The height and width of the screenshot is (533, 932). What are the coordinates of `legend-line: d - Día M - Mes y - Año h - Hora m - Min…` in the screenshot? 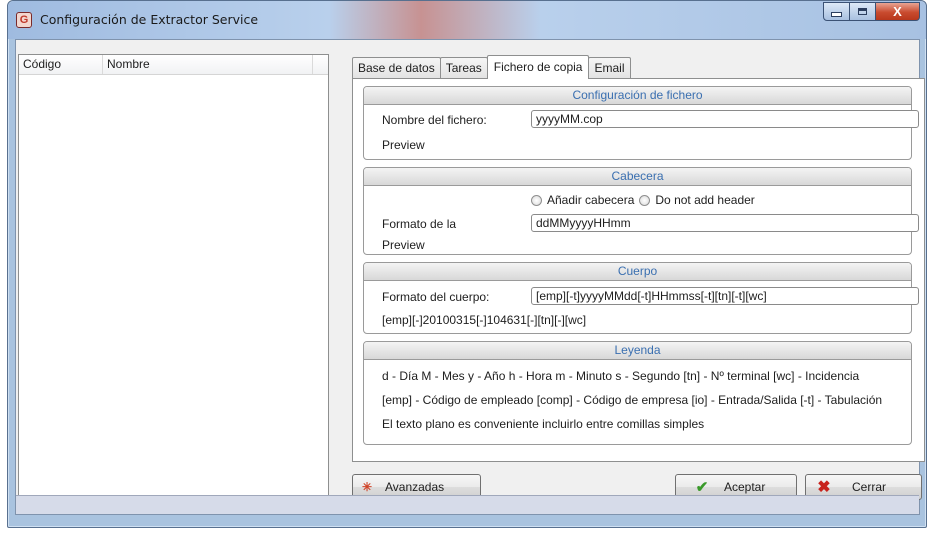 It's located at (621, 376).